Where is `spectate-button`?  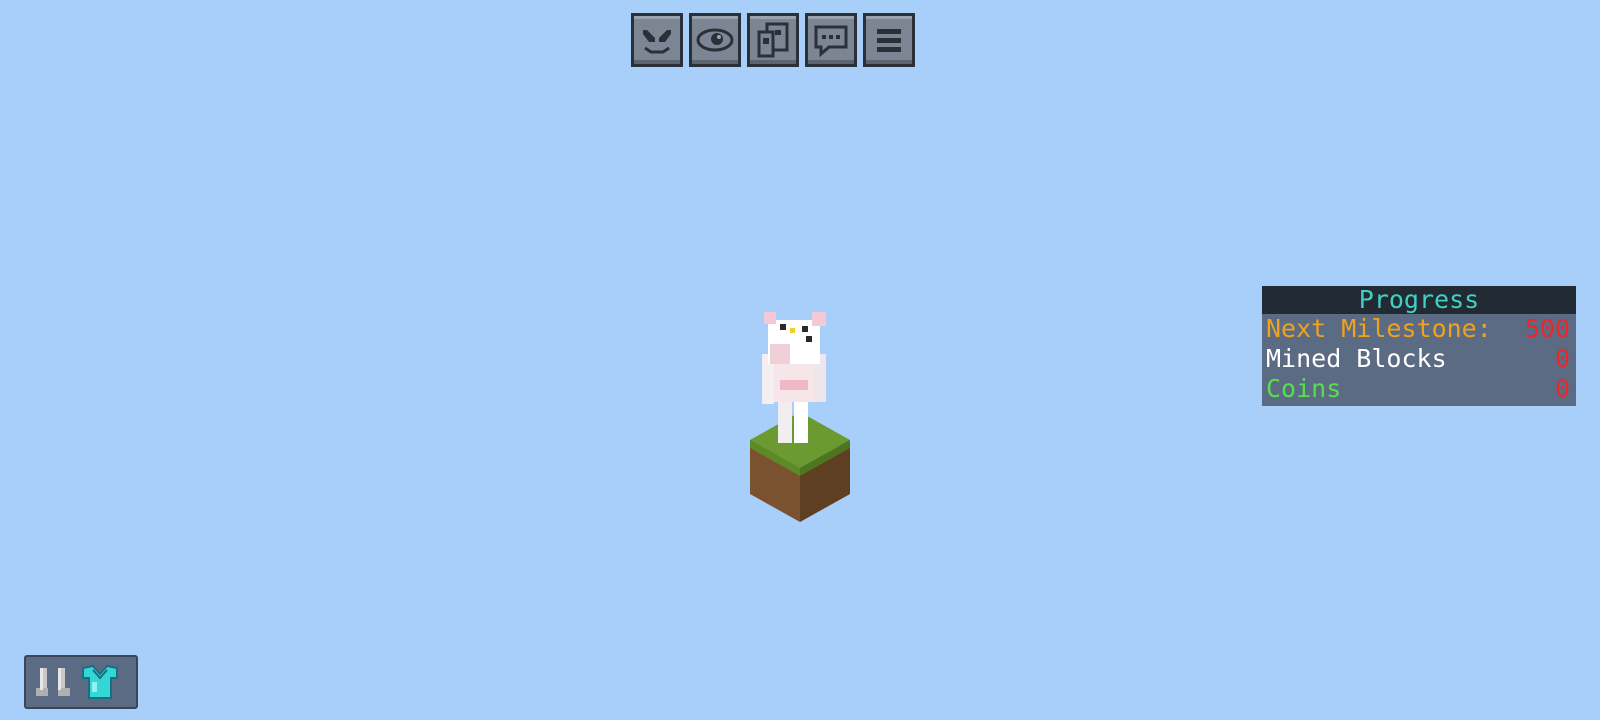 spectate-button is located at coordinates (715, 40).